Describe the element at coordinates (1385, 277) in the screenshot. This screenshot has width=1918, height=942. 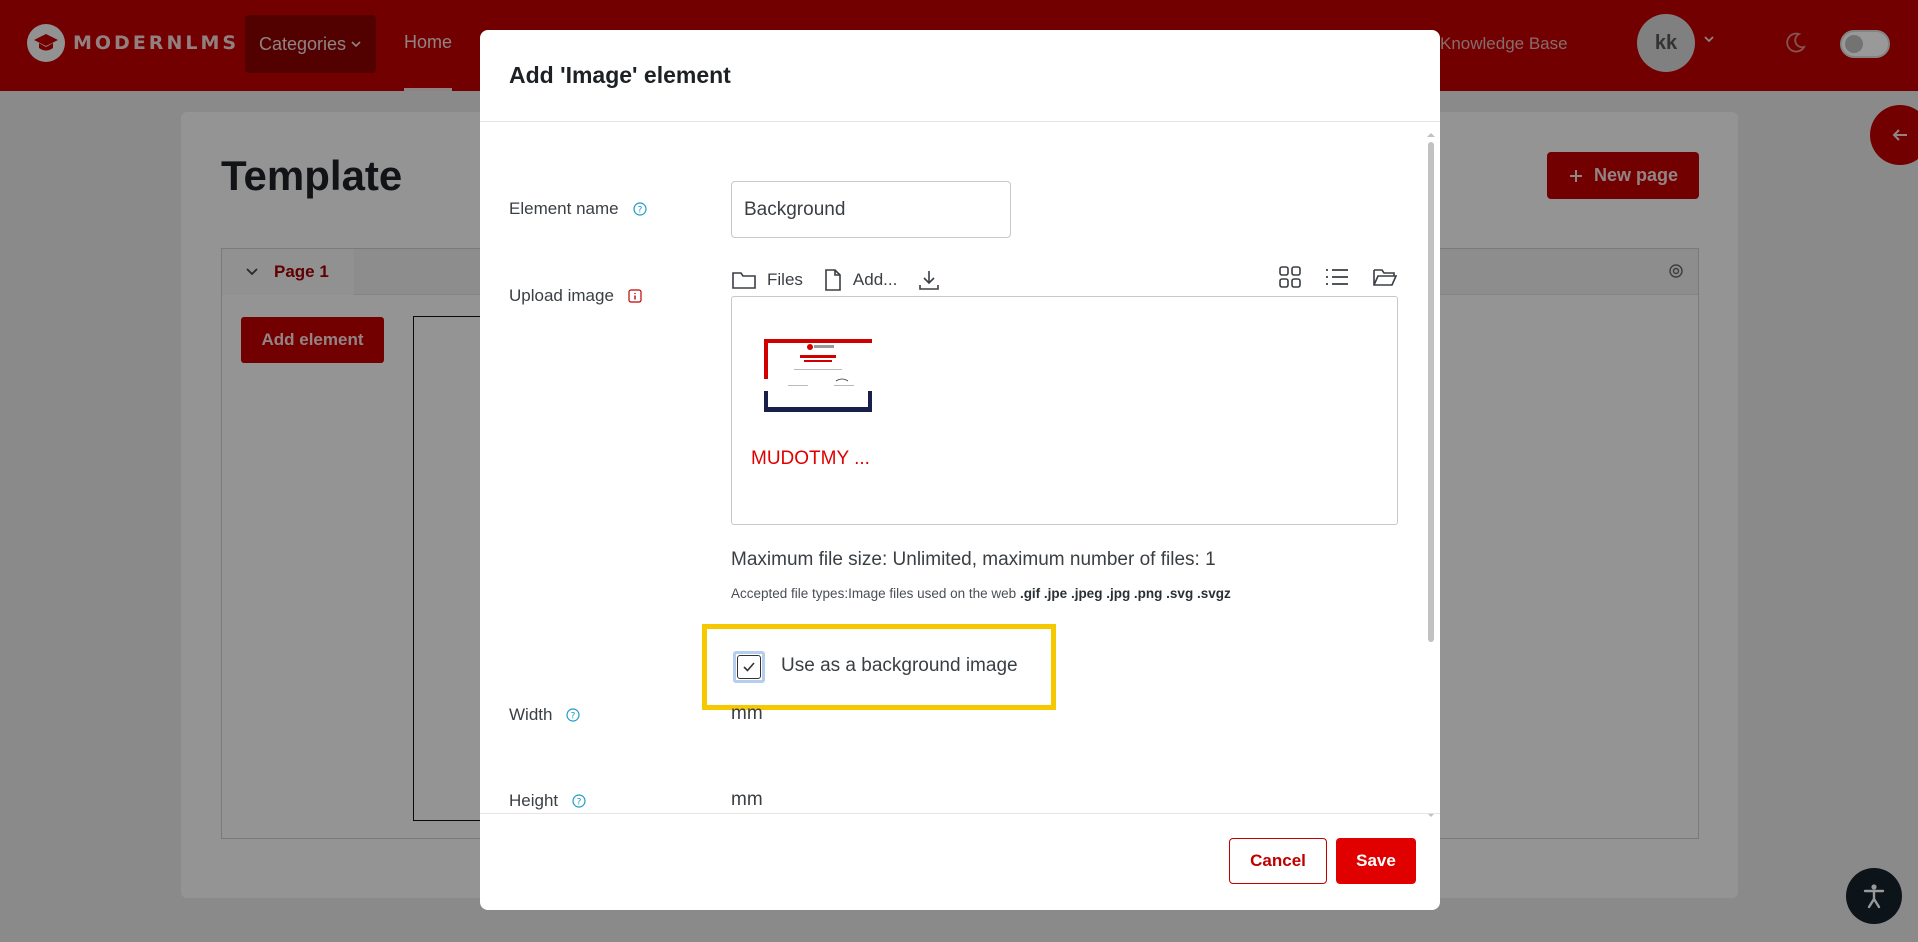
I see `folder-tree-icon` at that location.